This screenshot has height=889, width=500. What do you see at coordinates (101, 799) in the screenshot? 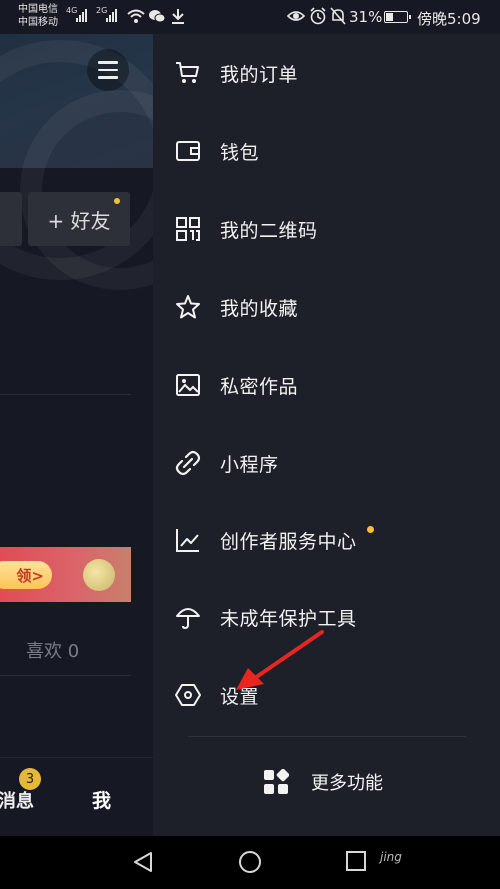
I see `tab-me: 我` at bounding box center [101, 799].